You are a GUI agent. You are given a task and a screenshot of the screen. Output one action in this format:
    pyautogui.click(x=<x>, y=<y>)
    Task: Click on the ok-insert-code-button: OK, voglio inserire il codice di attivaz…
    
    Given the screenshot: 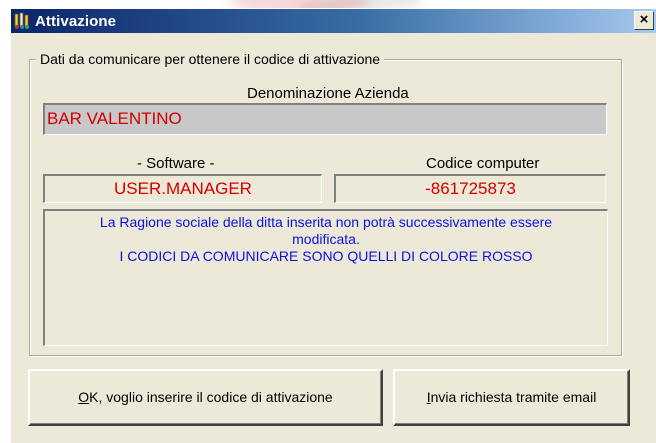 What is the action you would take?
    pyautogui.click(x=205, y=397)
    